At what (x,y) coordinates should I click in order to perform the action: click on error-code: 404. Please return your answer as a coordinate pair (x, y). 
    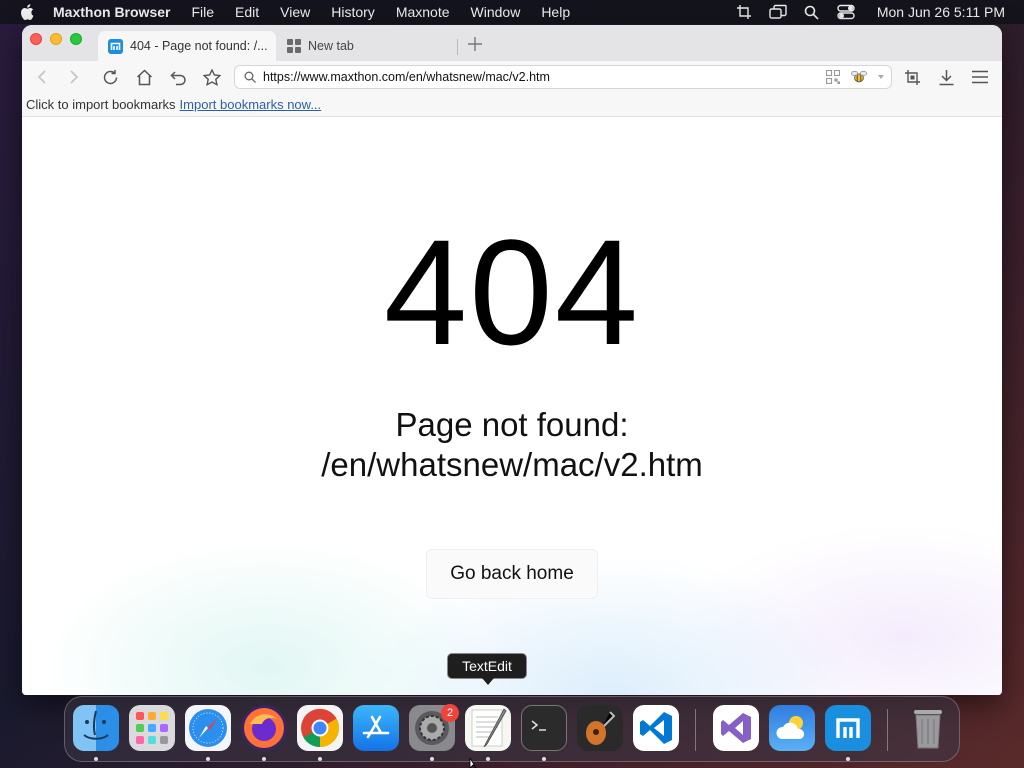
    Looking at the image, I should click on (512, 292).